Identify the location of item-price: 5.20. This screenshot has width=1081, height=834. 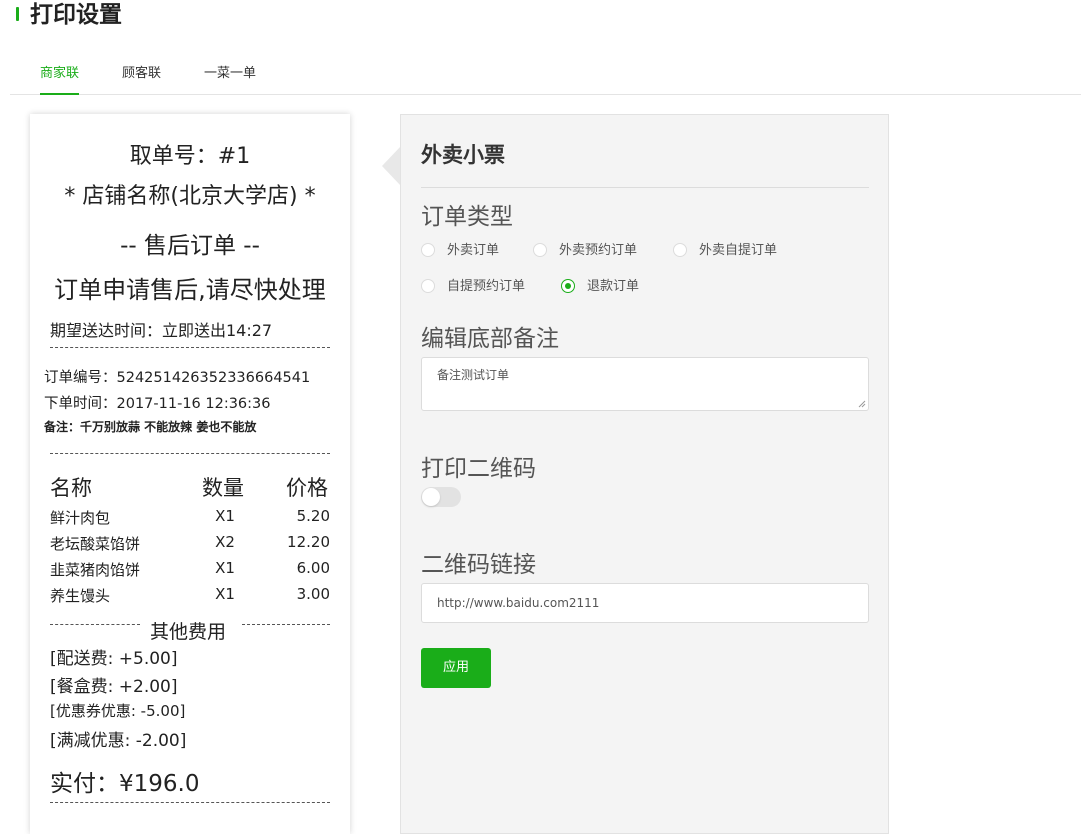
(313, 516).